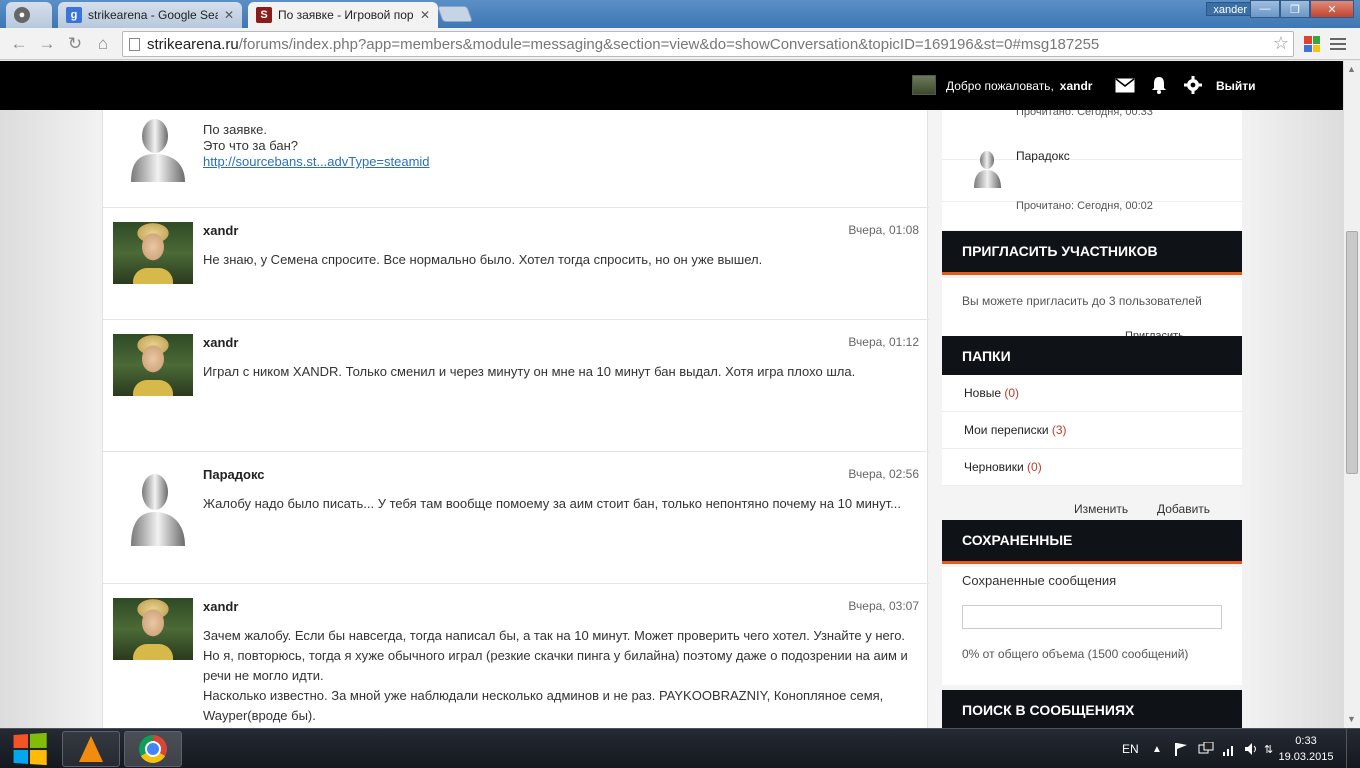 This screenshot has width=1360, height=768. I want to click on tab-active-conversation: S По заявке - Игровой пор ✕, so click(343, 15).